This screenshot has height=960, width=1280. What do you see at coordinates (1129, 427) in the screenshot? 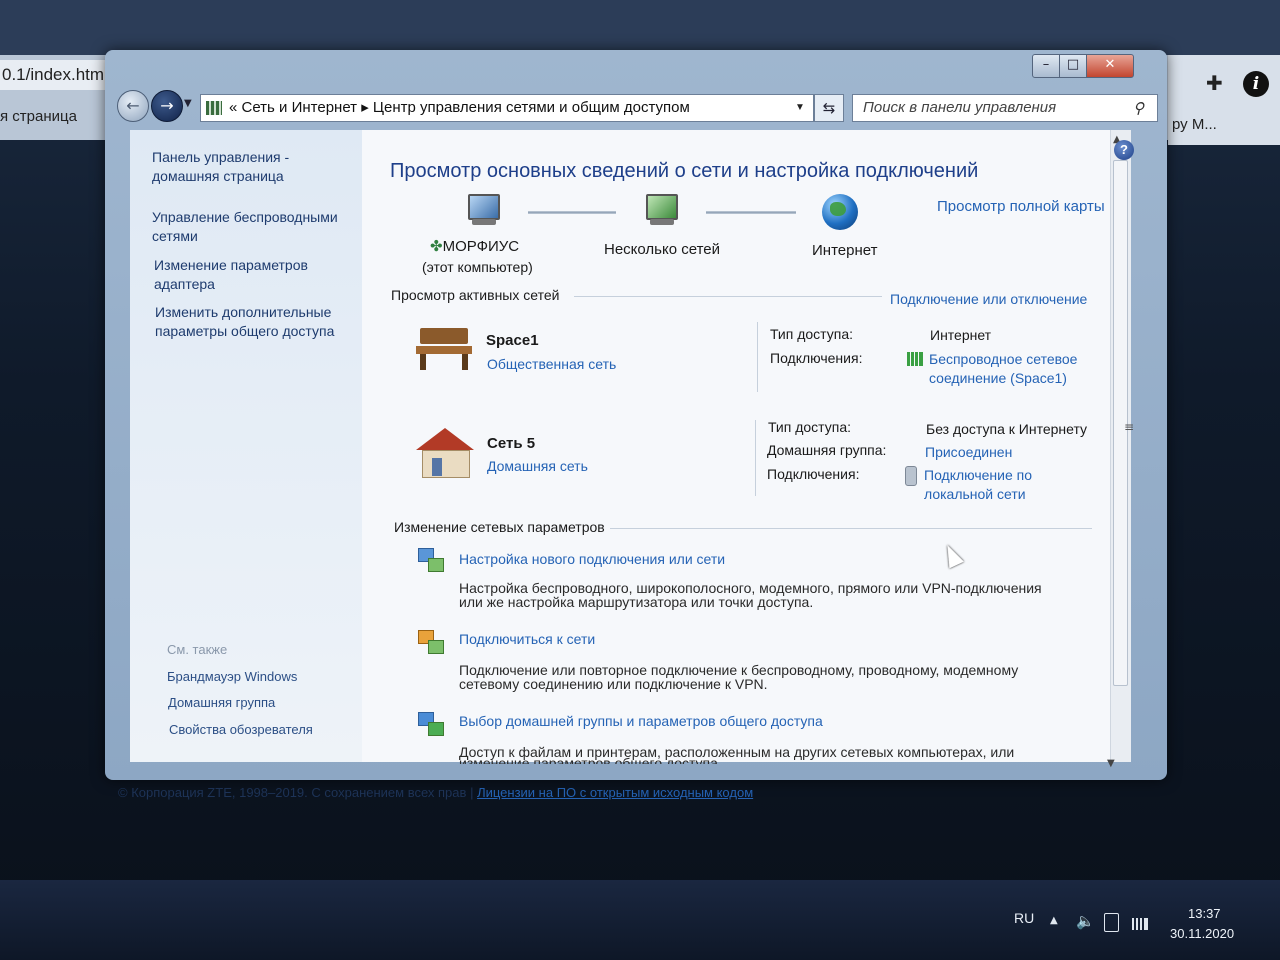
I see `scrollbar-grip-icon: ≡` at bounding box center [1129, 427].